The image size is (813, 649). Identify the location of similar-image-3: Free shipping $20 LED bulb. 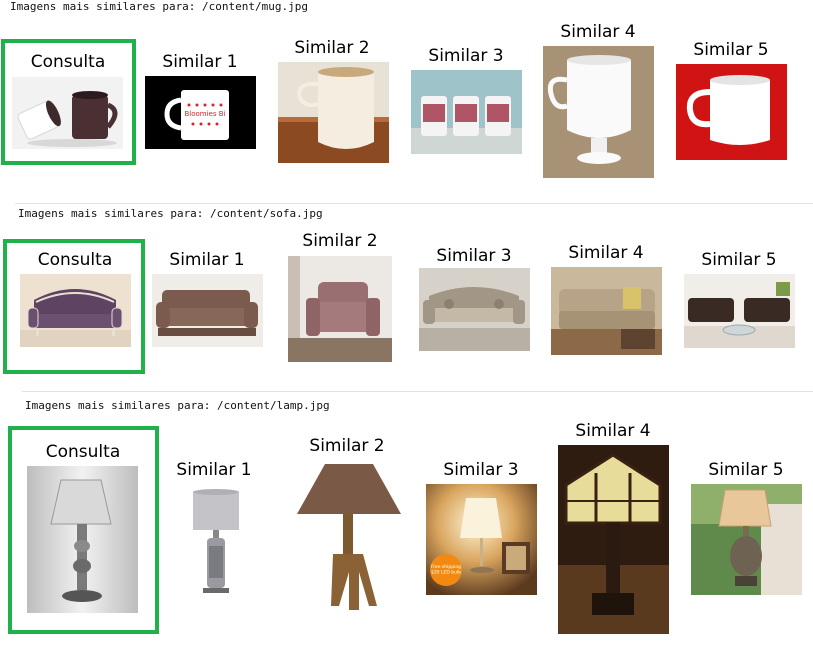
(481, 539).